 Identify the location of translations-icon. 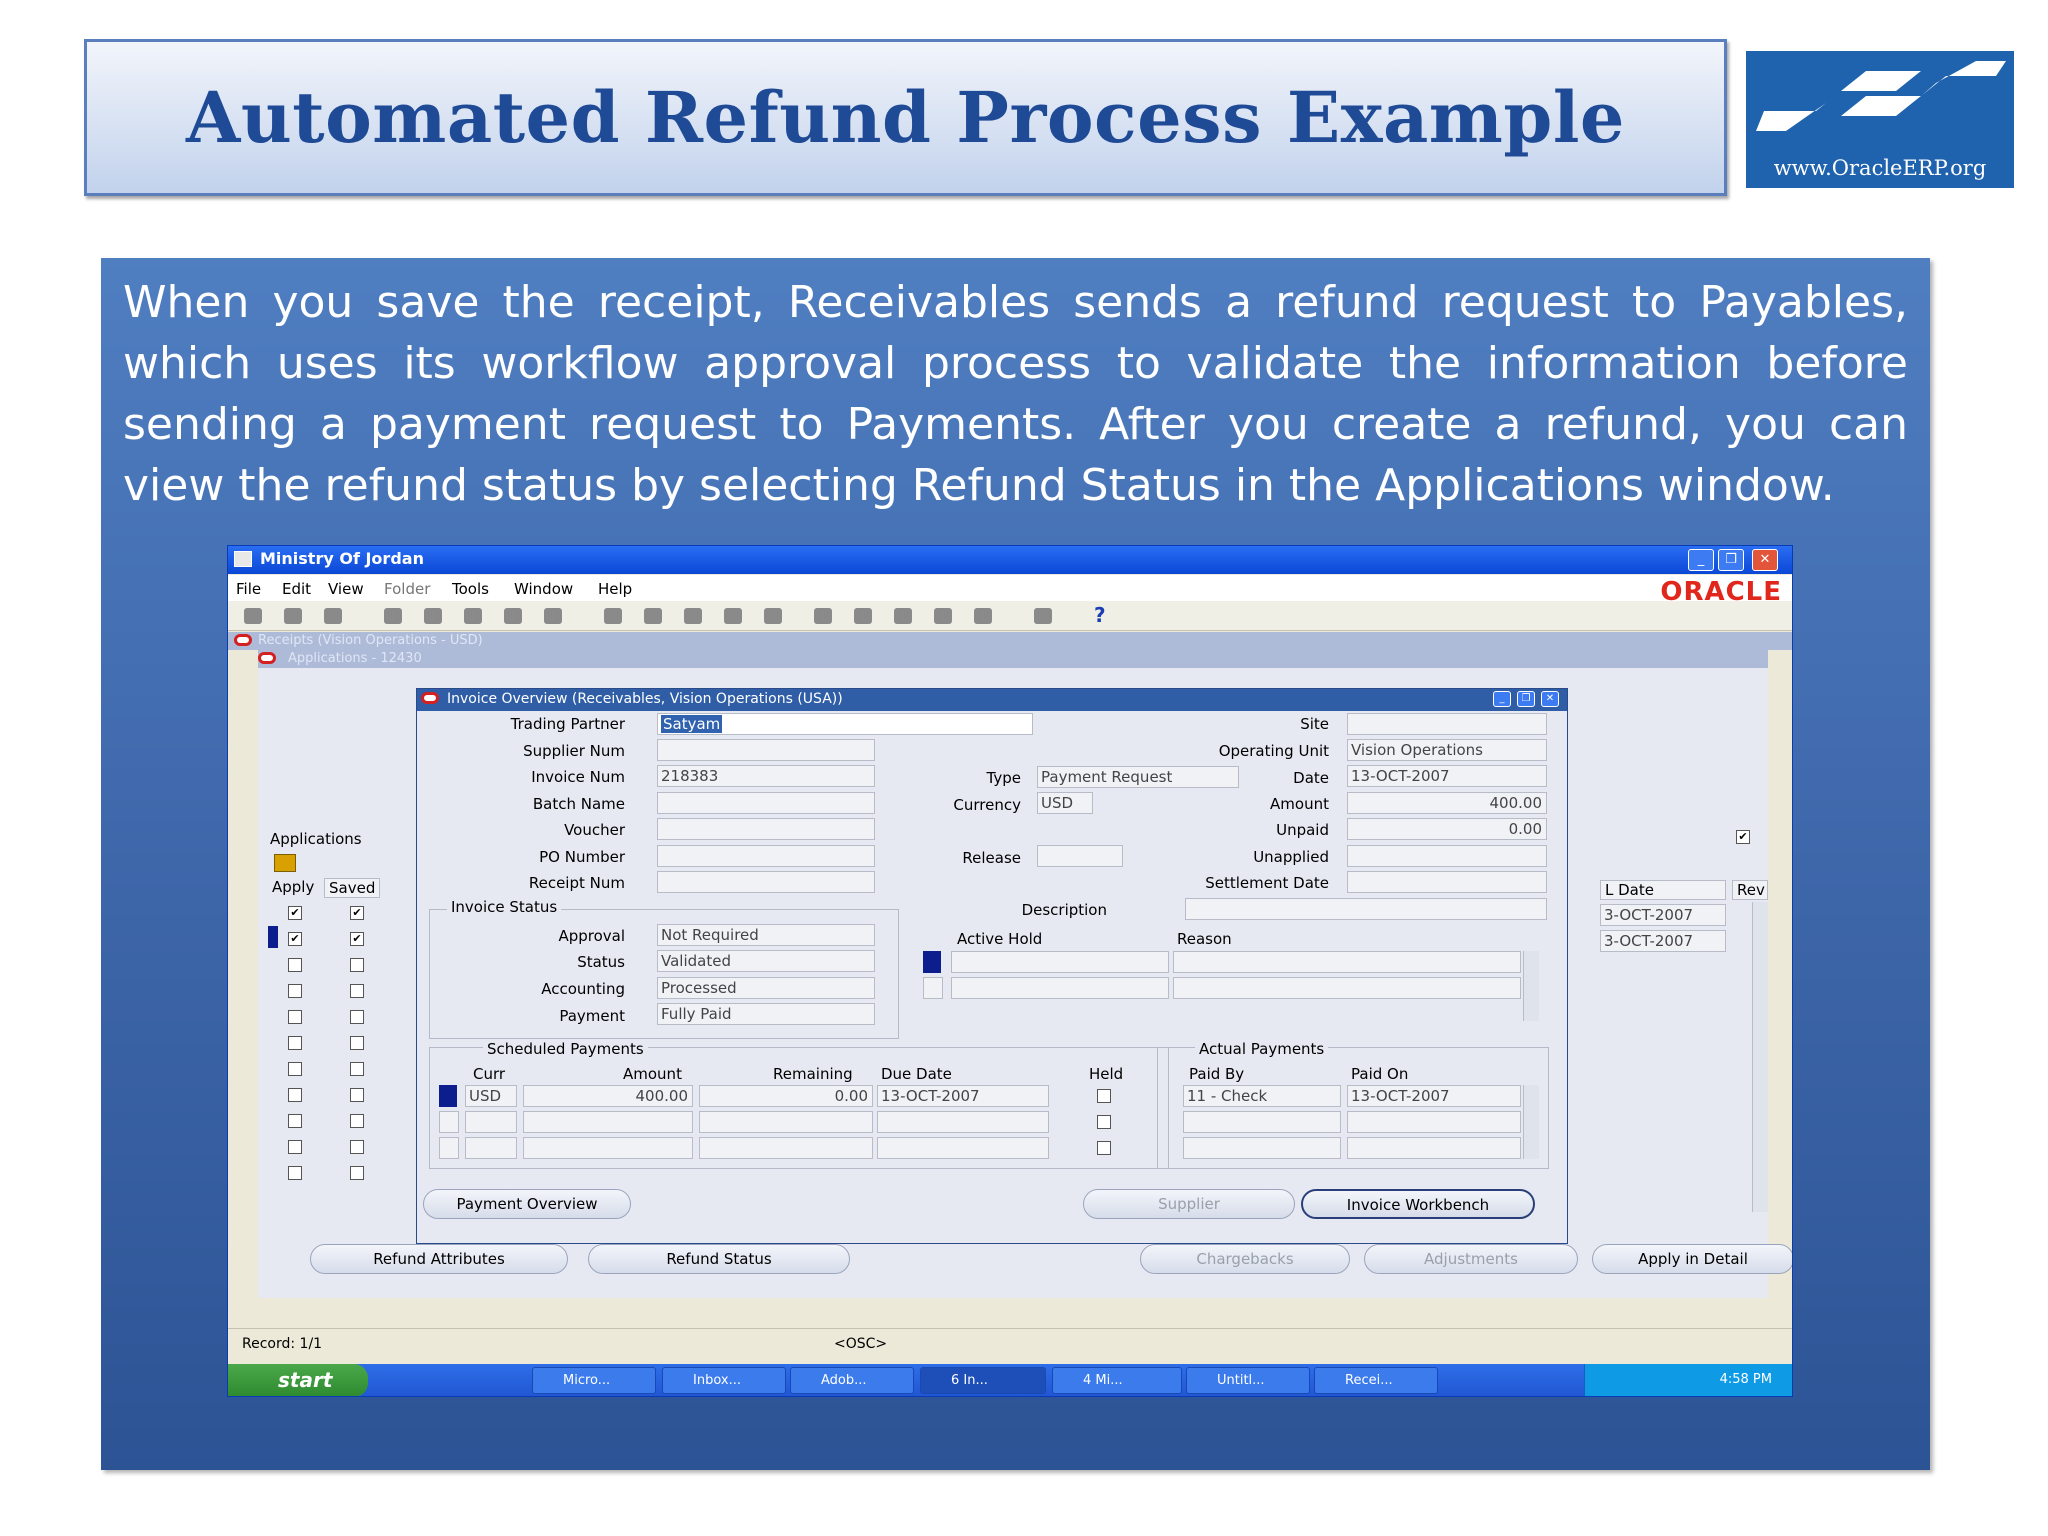
(903, 616).